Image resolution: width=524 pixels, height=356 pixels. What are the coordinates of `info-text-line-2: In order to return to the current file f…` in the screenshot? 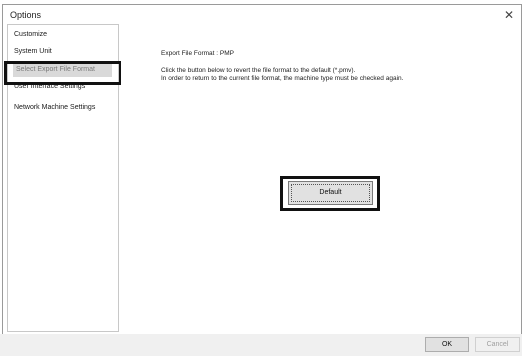 It's located at (282, 78).